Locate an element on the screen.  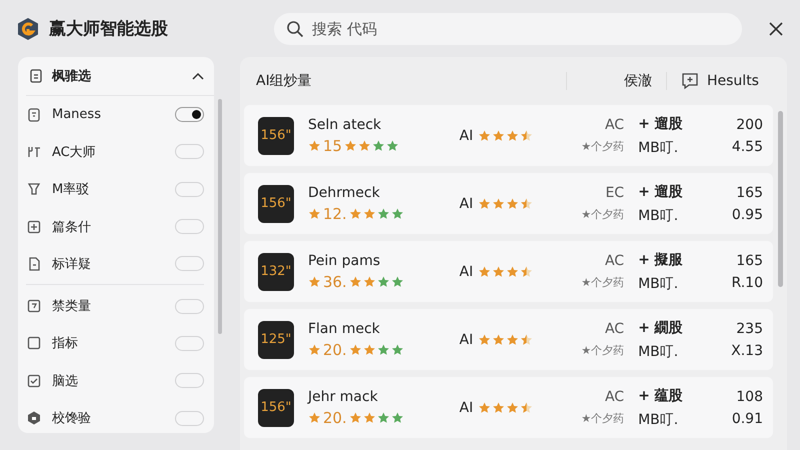
add-stock-link: + 擬服 is located at coordinates (677, 259).